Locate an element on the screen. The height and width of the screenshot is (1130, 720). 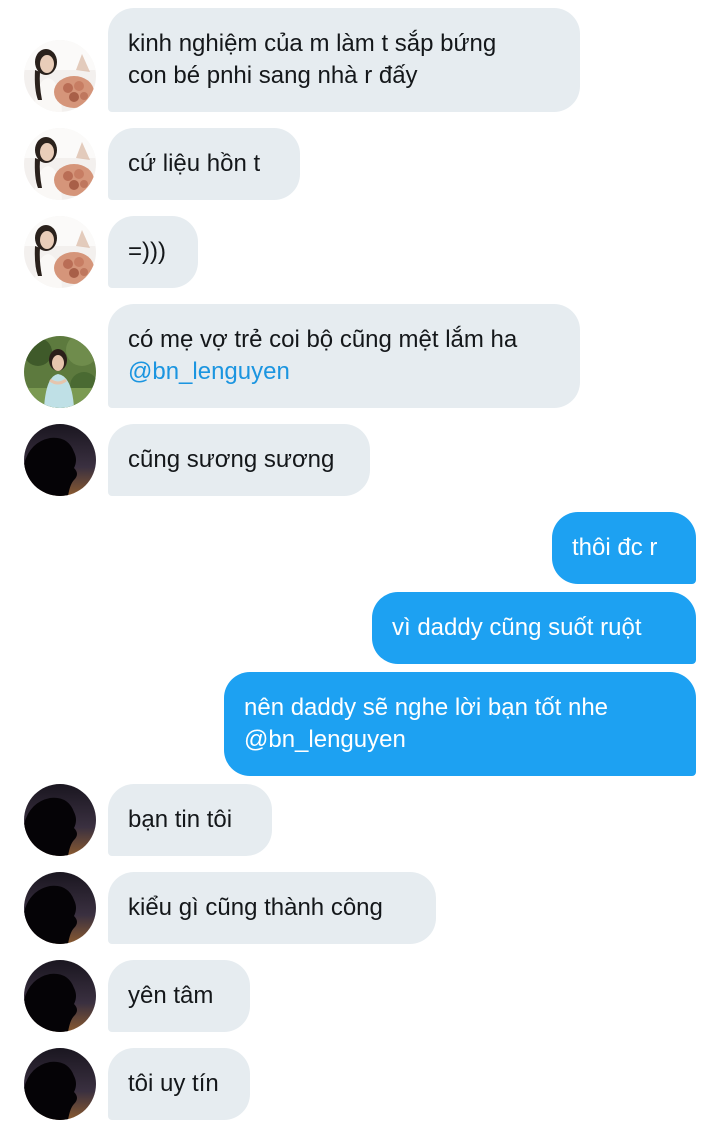
message-bubble: bạn tin tôi is located at coordinates (190, 820).